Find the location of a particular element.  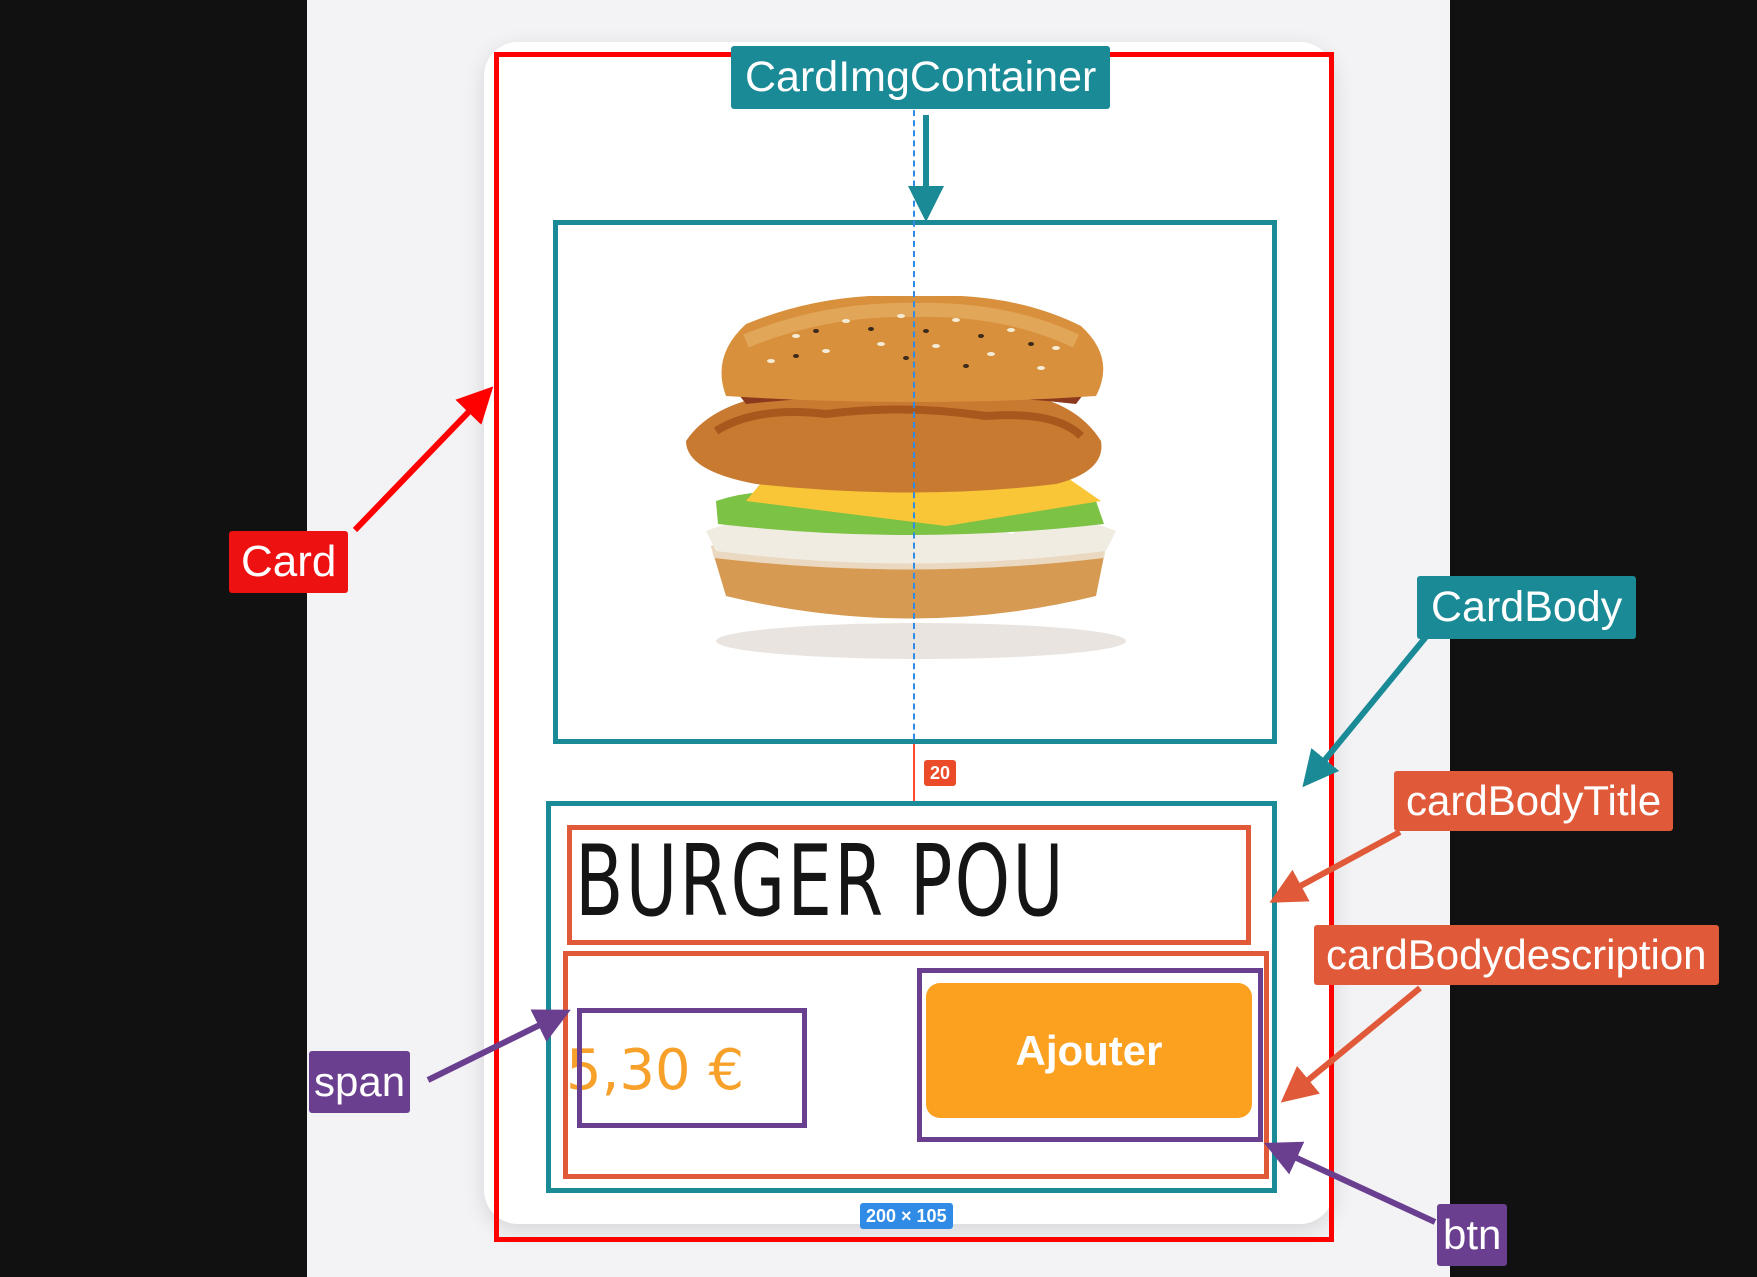

gap-badge: 20 is located at coordinates (940, 773).